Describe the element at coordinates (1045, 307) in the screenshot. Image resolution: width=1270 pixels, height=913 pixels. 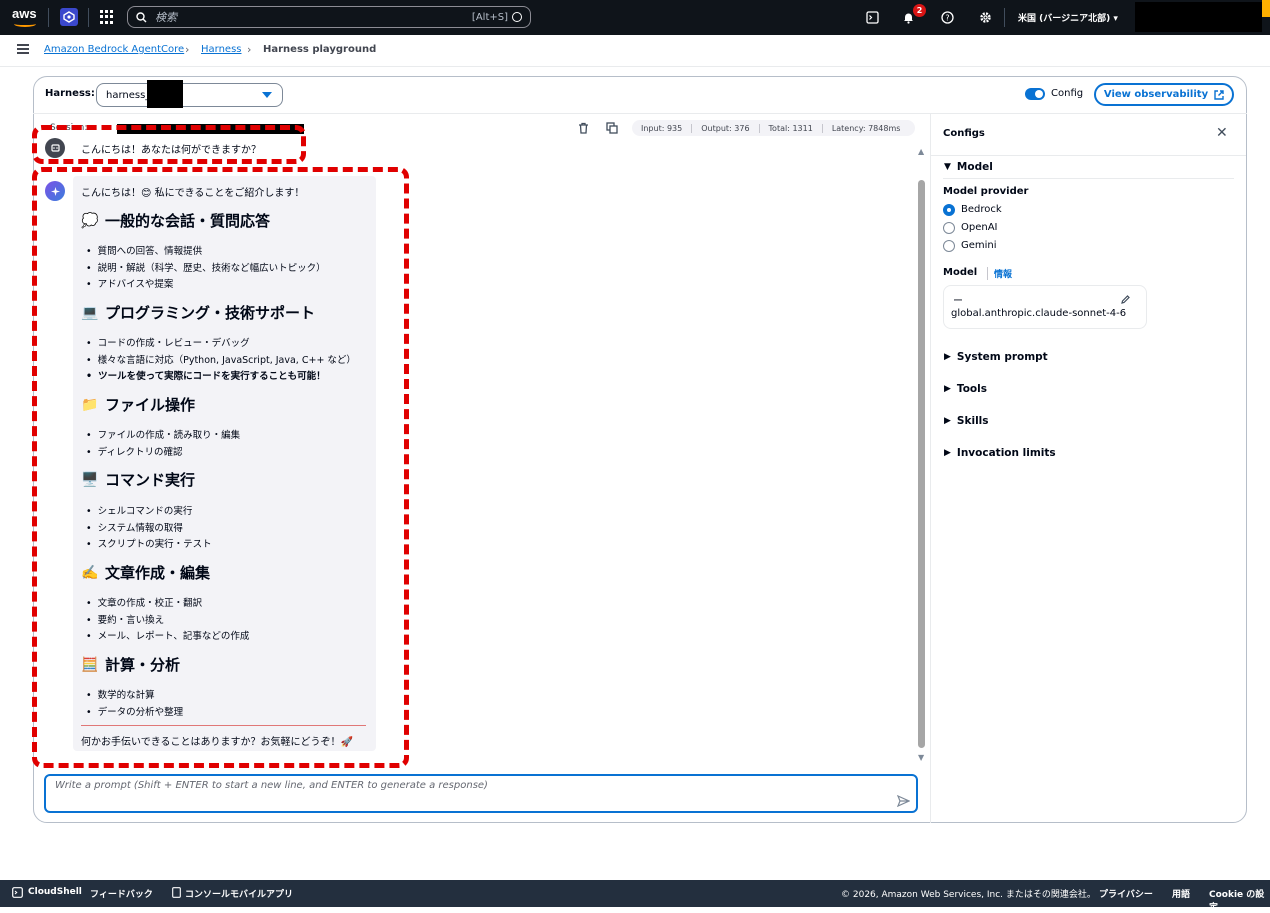
I see `model-field` at that location.